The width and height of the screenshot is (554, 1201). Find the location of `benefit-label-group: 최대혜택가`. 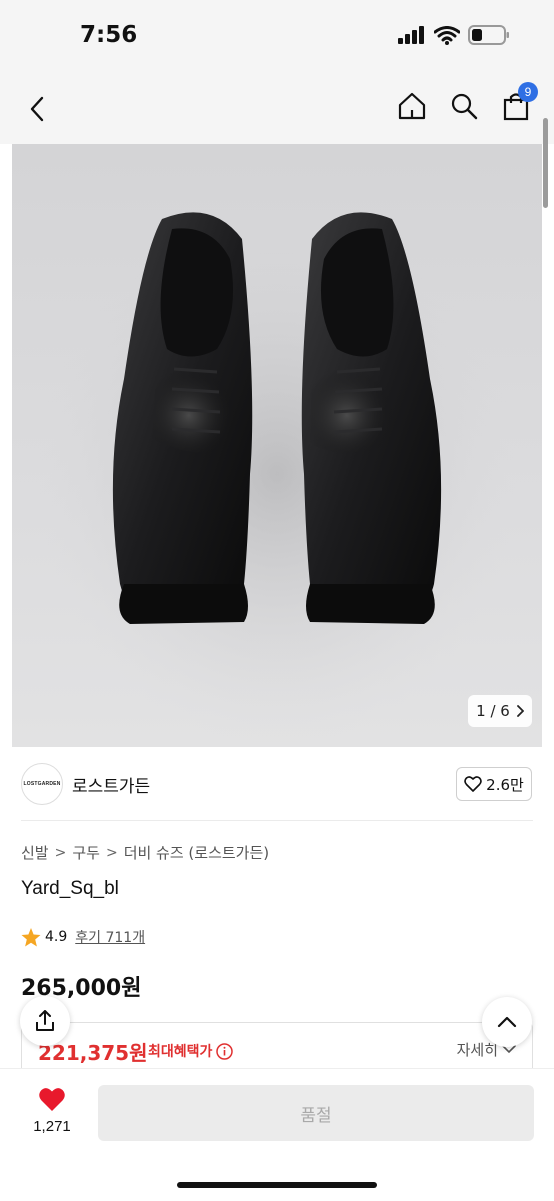

benefit-label-group: 최대혜택가 is located at coordinates (191, 1051).